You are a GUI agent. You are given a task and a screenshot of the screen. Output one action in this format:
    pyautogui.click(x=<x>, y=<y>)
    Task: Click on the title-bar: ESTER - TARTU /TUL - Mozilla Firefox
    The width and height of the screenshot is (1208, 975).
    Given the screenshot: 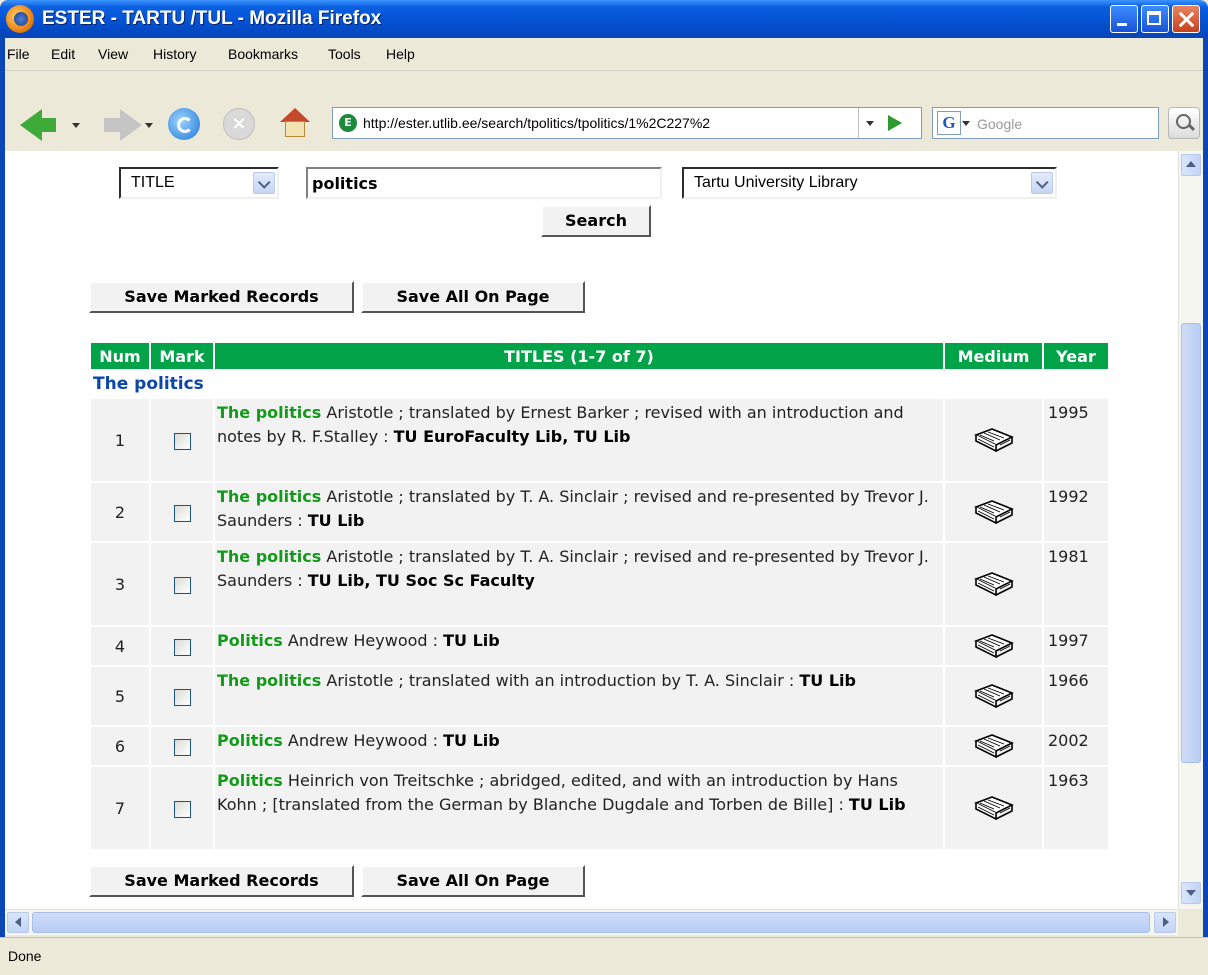 What is the action you would take?
    pyautogui.click(x=604, y=19)
    